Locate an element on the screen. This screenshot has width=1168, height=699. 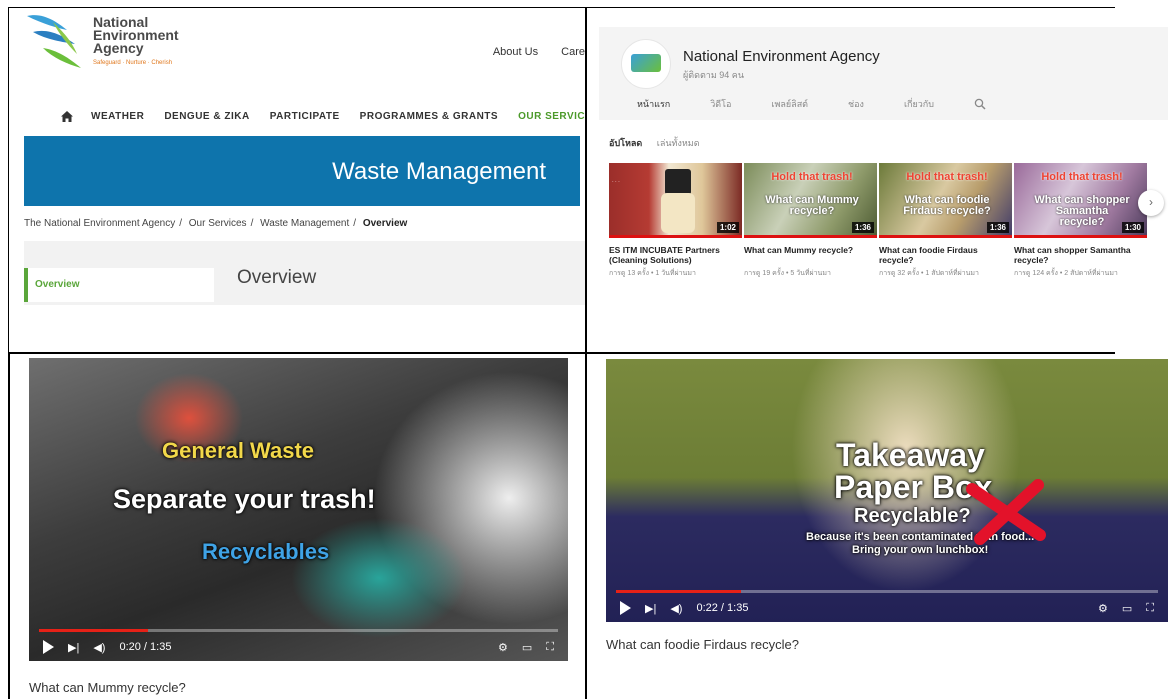
breadcrumb-nea: The National Environment Agency is located at coordinates (99, 223).